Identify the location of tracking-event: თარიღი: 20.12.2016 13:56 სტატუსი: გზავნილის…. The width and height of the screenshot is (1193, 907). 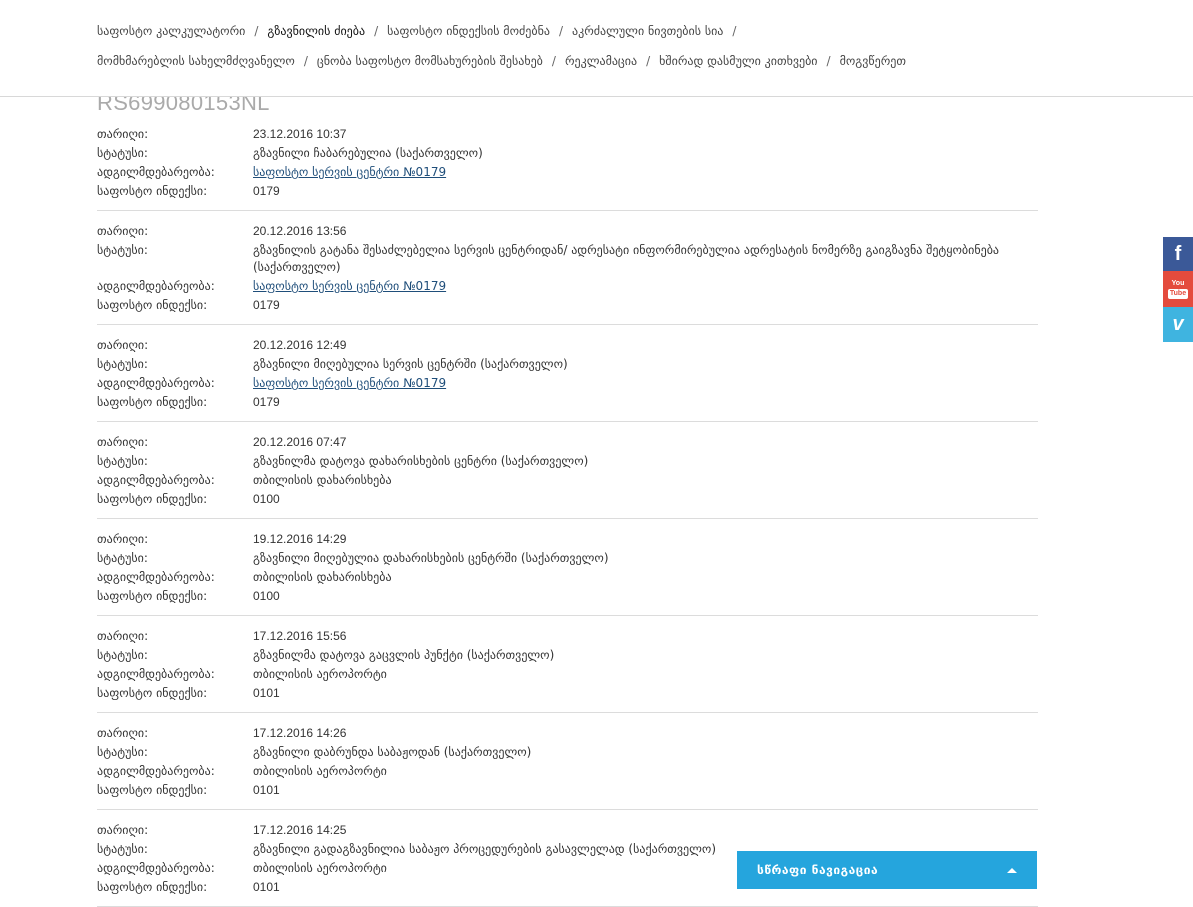
(567, 268).